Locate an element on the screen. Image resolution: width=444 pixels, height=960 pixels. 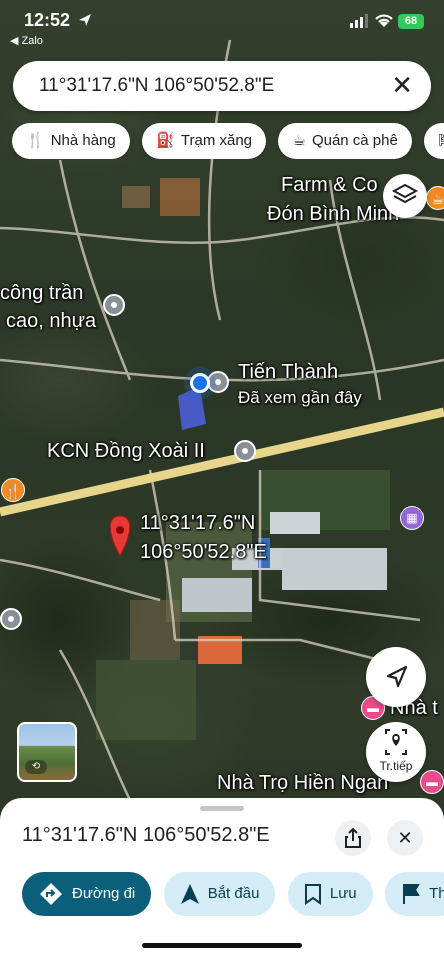
live-view-icon is located at coordinates (396, 742).